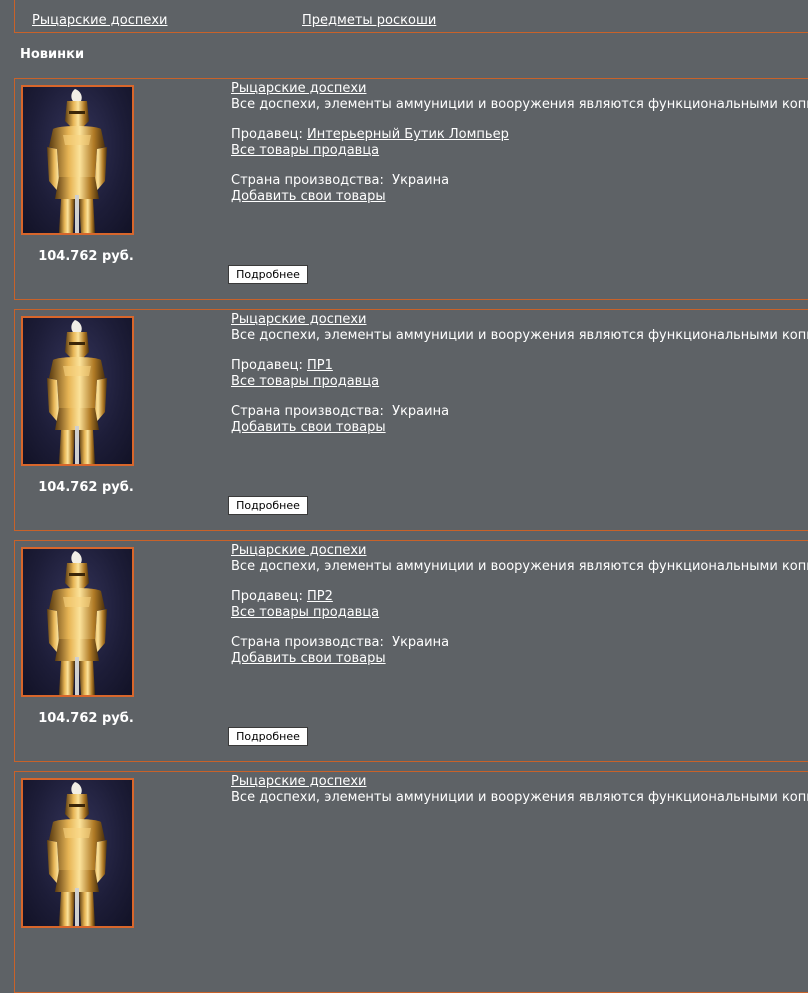 Image resolution: width=808 pixels, height=993 pixels. I want to click on seller-link: ПР1, so click(320, 365).